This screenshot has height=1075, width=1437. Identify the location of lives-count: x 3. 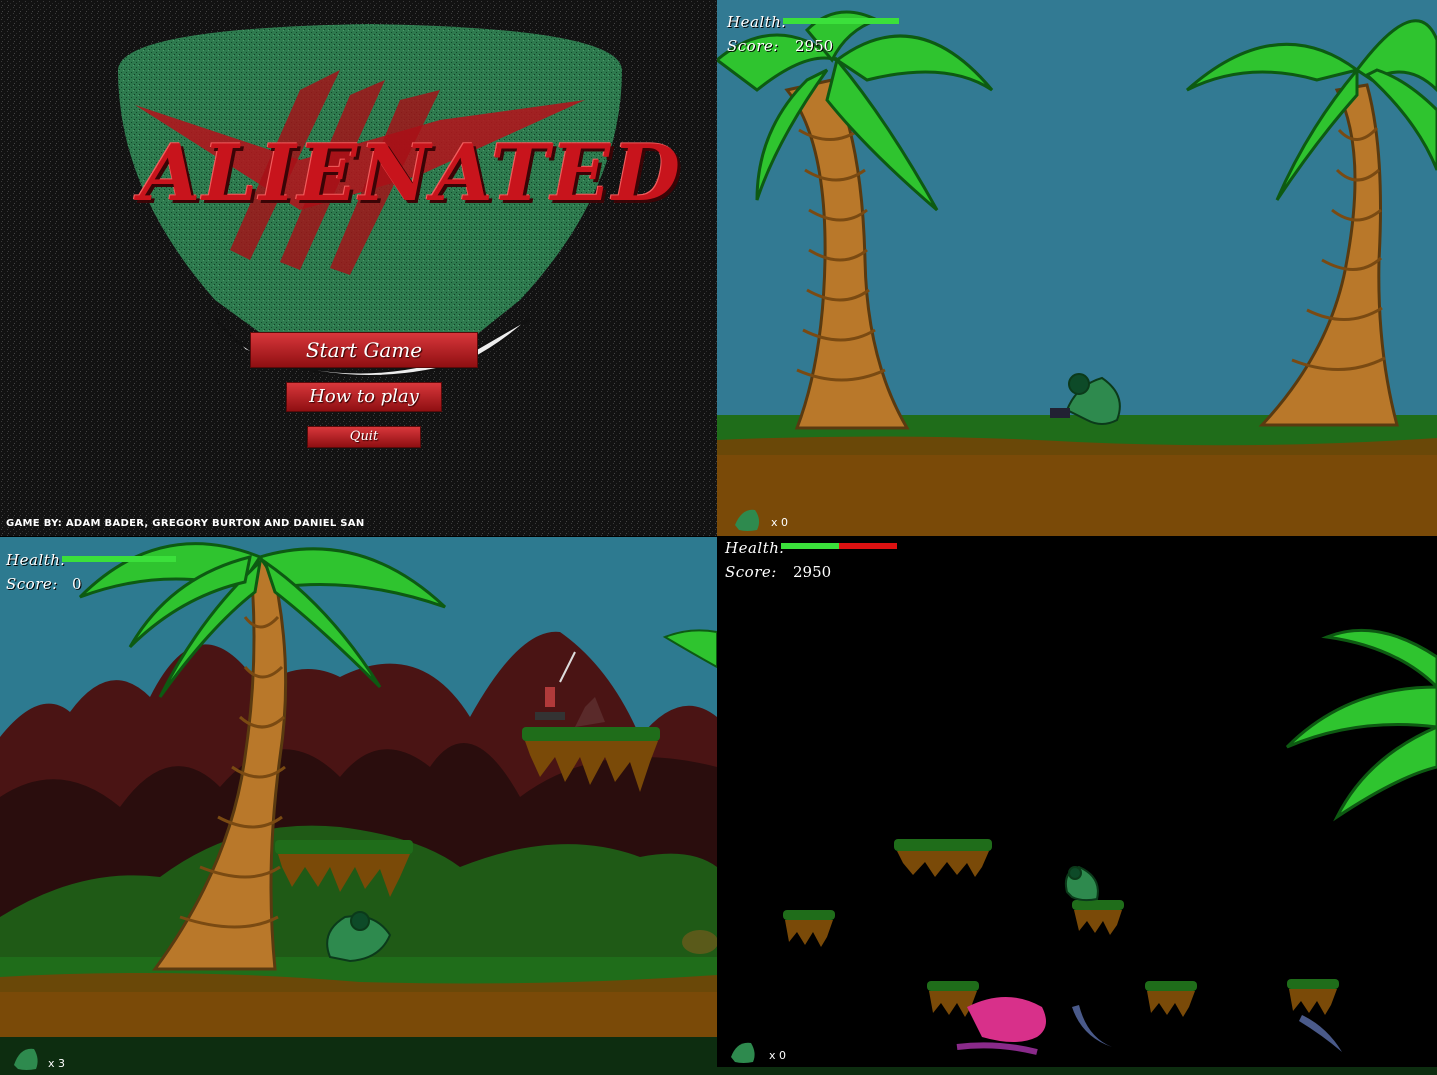
(57, 1063).